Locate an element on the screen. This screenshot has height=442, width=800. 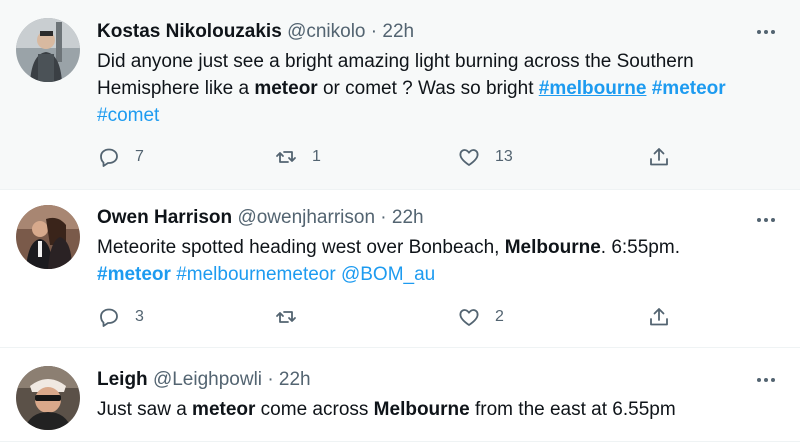
like-button: 13 is located at coordinates (485, 157).